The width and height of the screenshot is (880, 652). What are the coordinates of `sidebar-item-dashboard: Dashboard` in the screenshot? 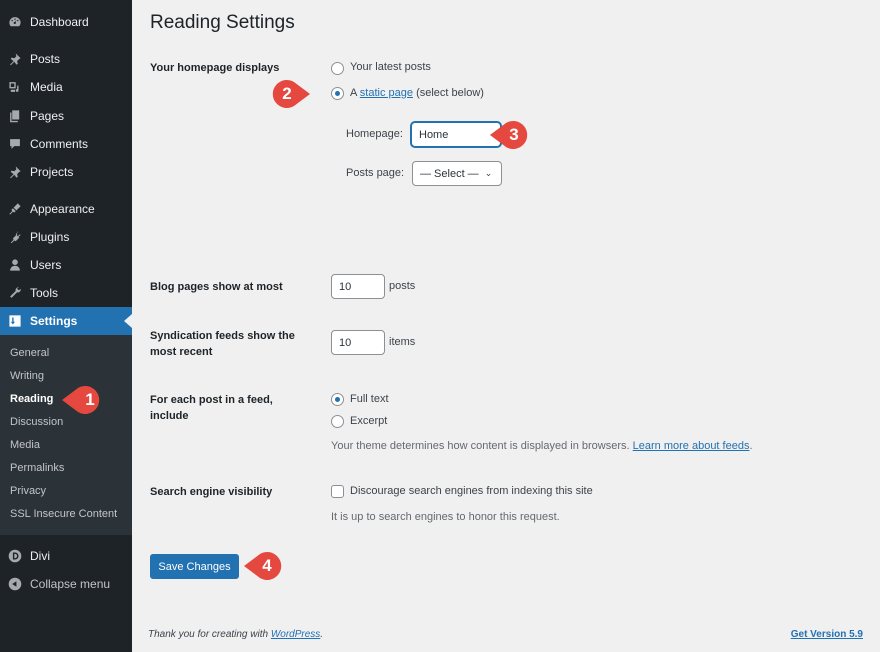 It's located at (66, 22).